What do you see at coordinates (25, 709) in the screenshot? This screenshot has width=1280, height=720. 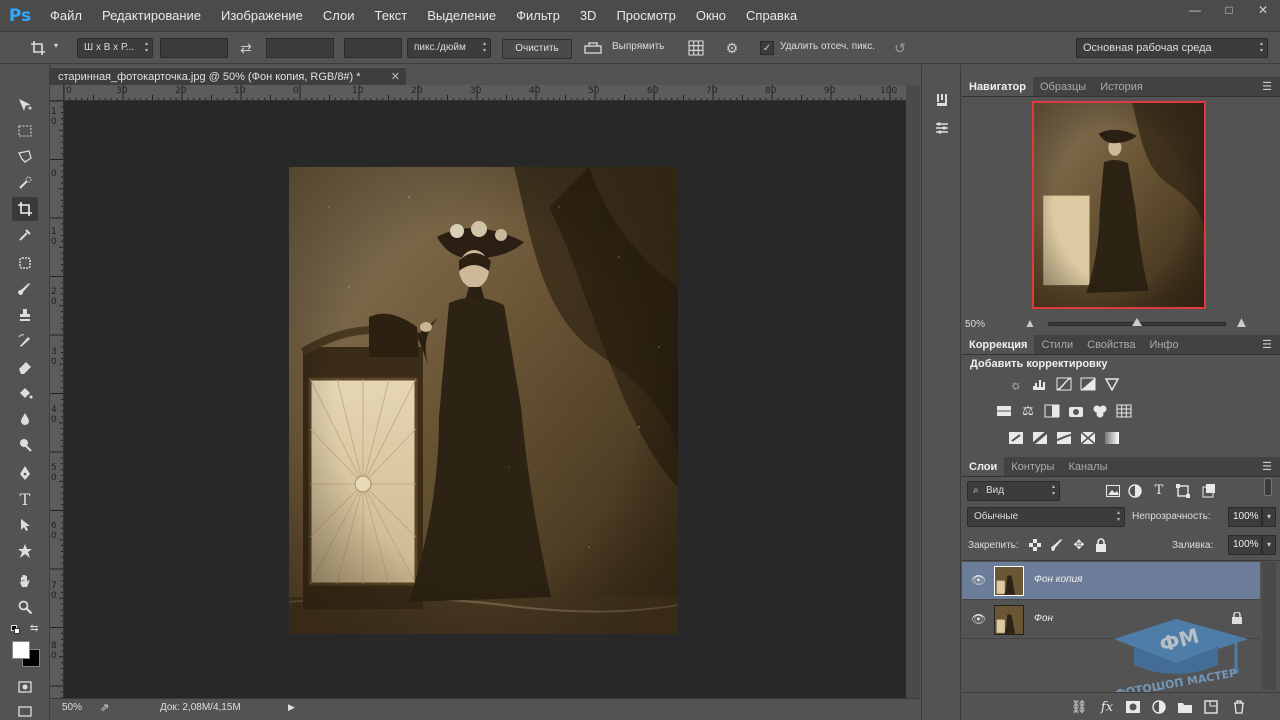 I see `screen-mode-icon` at bounding box center [25, 709].